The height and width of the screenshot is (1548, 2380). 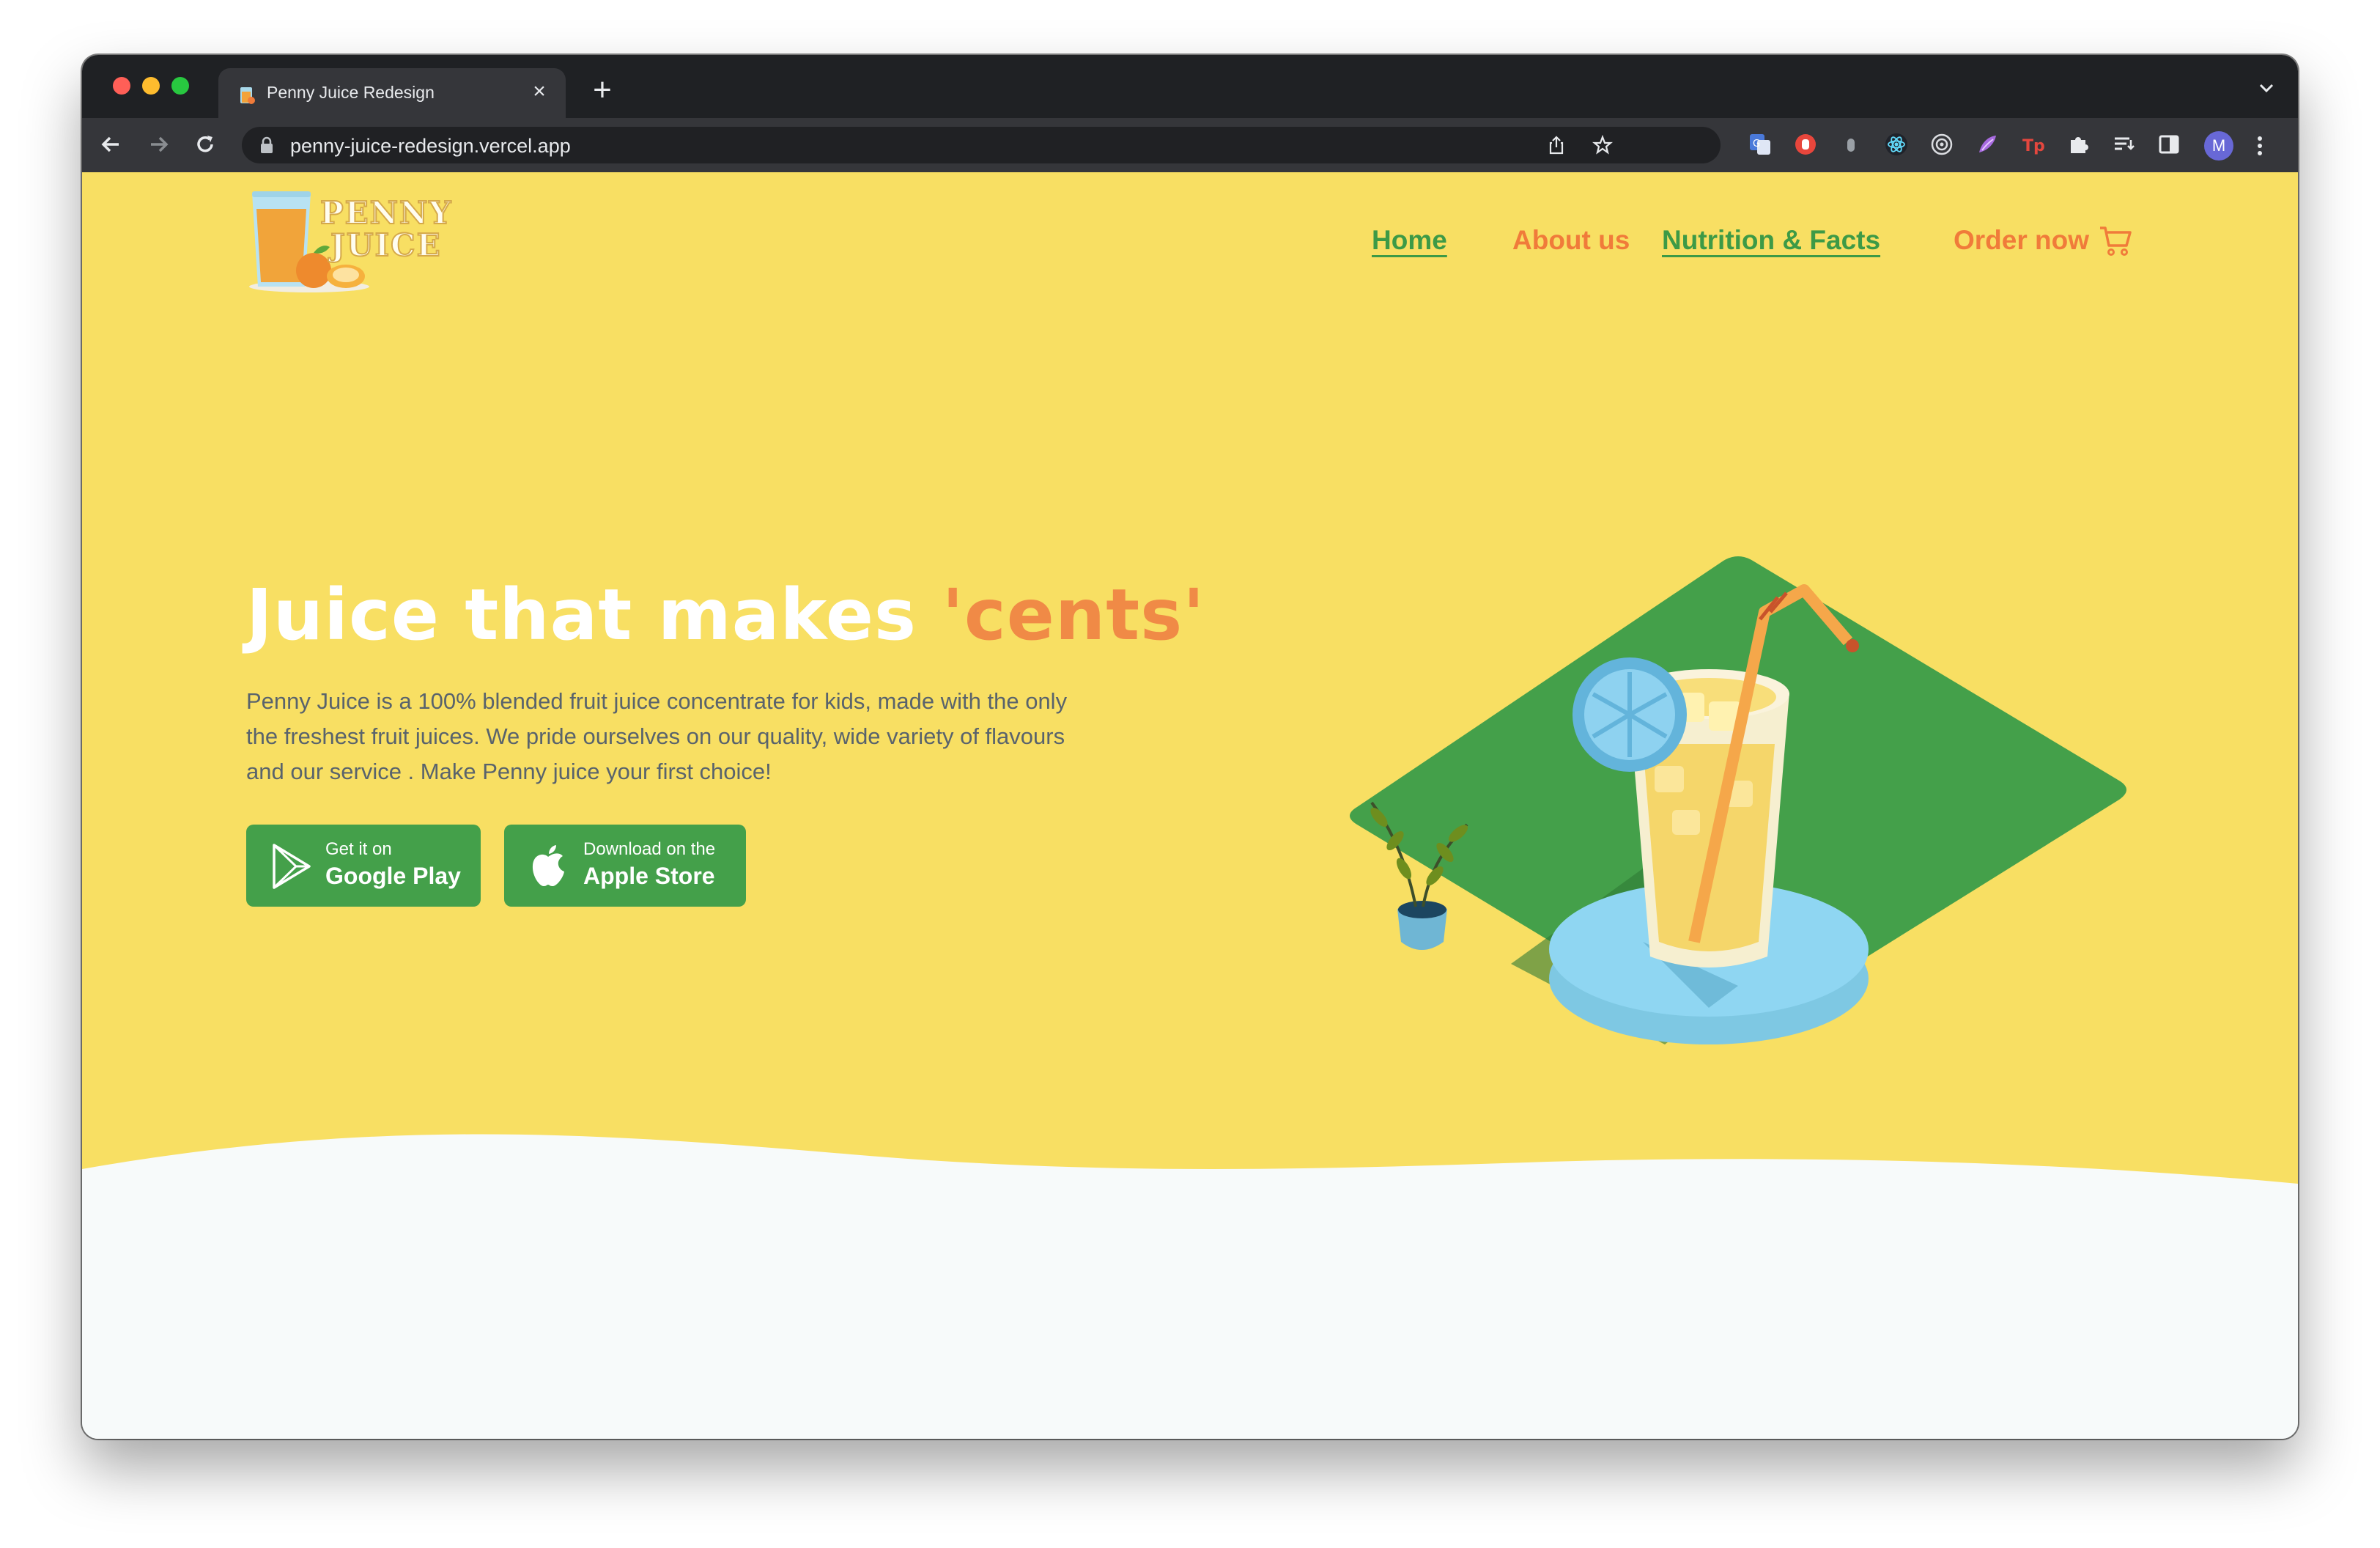 I want to click on new-tab-button: +, so click(x=602, y=91).